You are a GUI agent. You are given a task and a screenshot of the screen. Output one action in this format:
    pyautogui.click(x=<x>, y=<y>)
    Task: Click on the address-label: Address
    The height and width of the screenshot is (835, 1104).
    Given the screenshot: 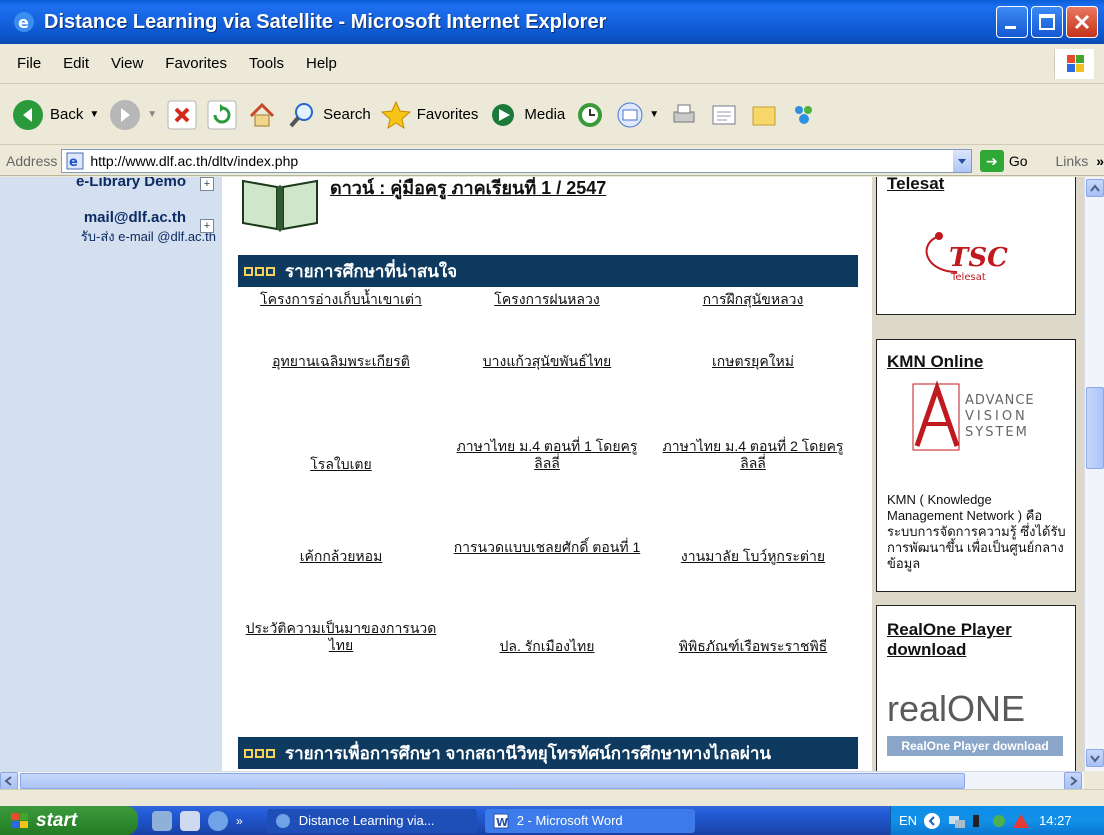 What is the action you would take?
    pyautogui.click(x=32, y=160)
    